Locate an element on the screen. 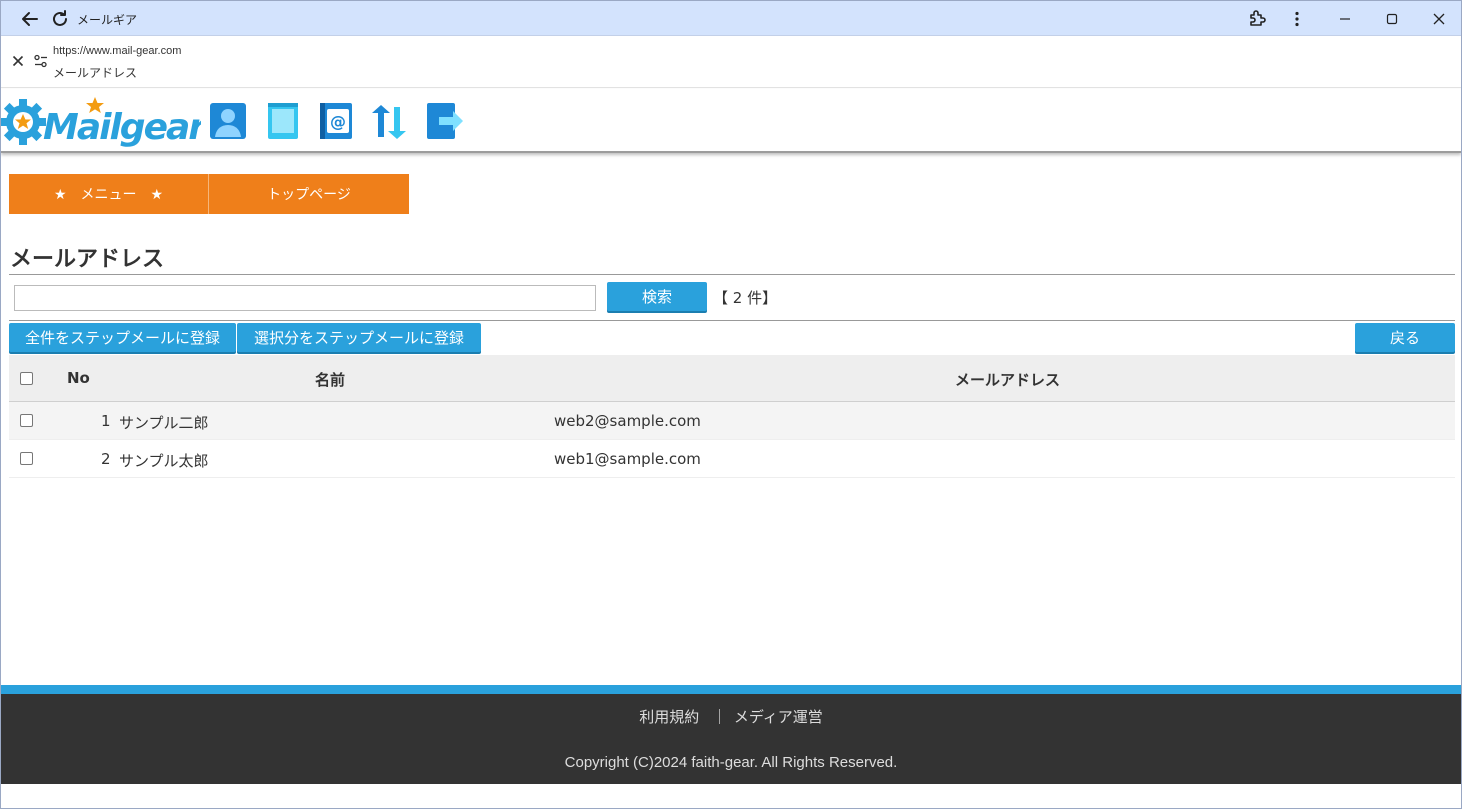 The image size is (1462, 809). register-selected-button: 選択分をステップメールに登録 is located at coordinates (359, 337).